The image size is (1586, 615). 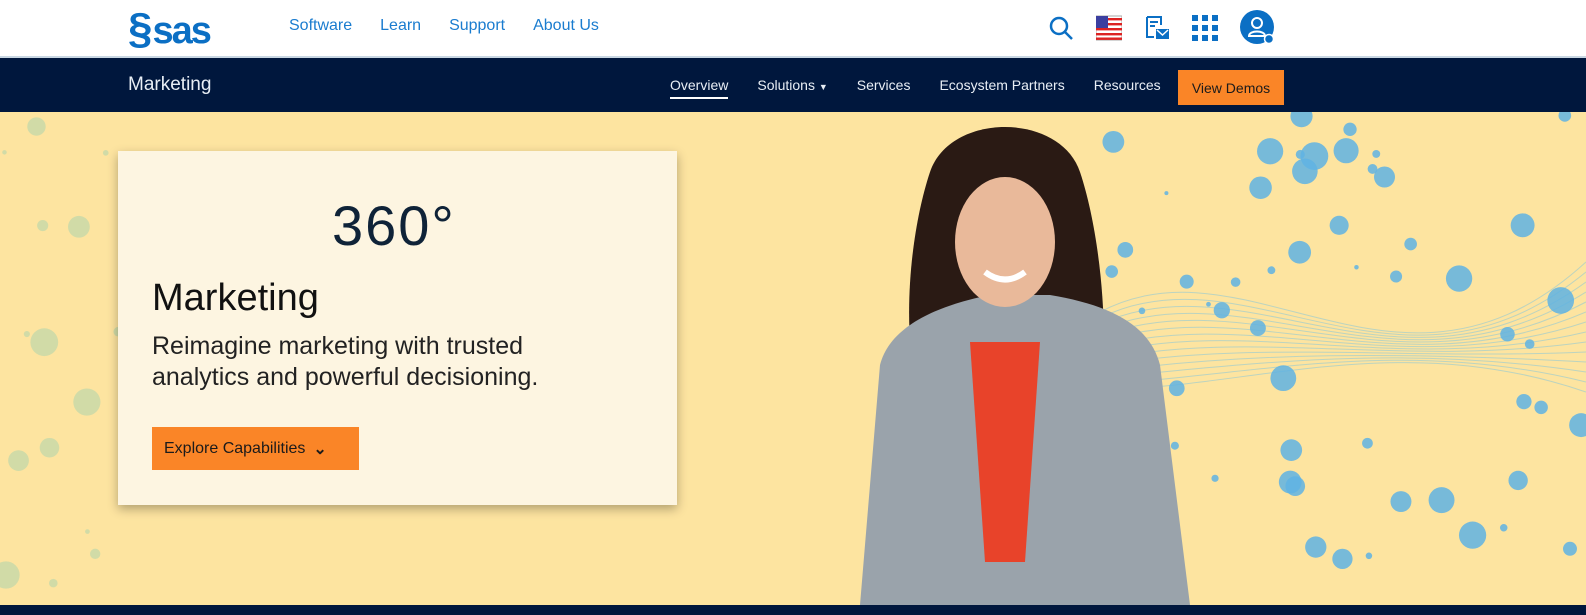 I want to click on subnav-services: Services, so click(x=884, y=88).